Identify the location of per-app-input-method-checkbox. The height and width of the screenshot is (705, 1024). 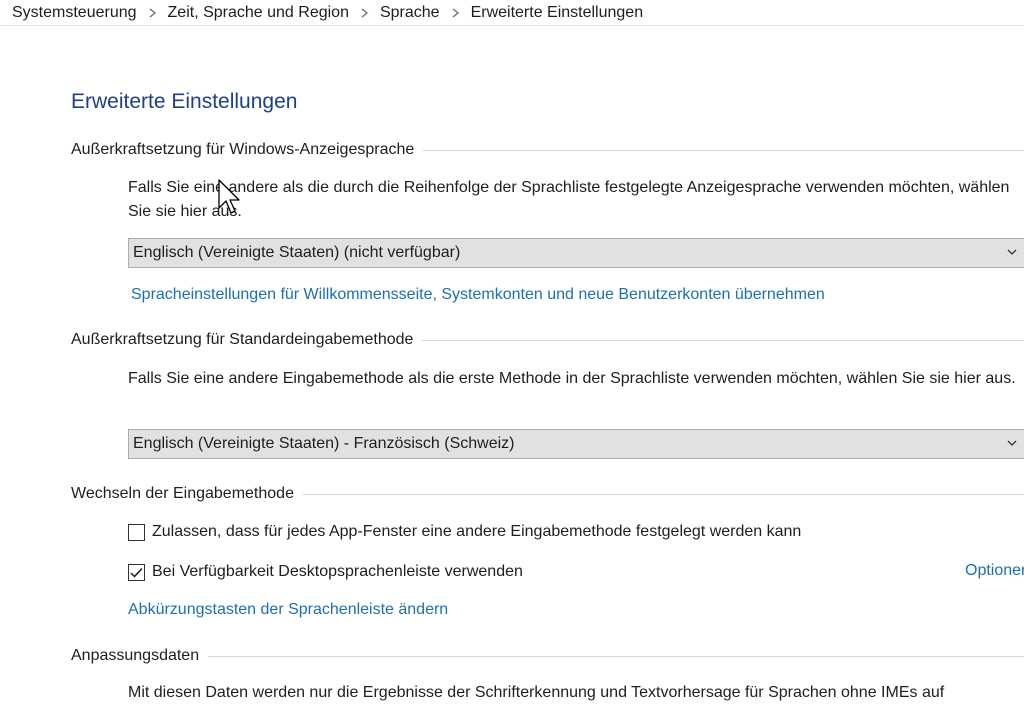
(136, 532).